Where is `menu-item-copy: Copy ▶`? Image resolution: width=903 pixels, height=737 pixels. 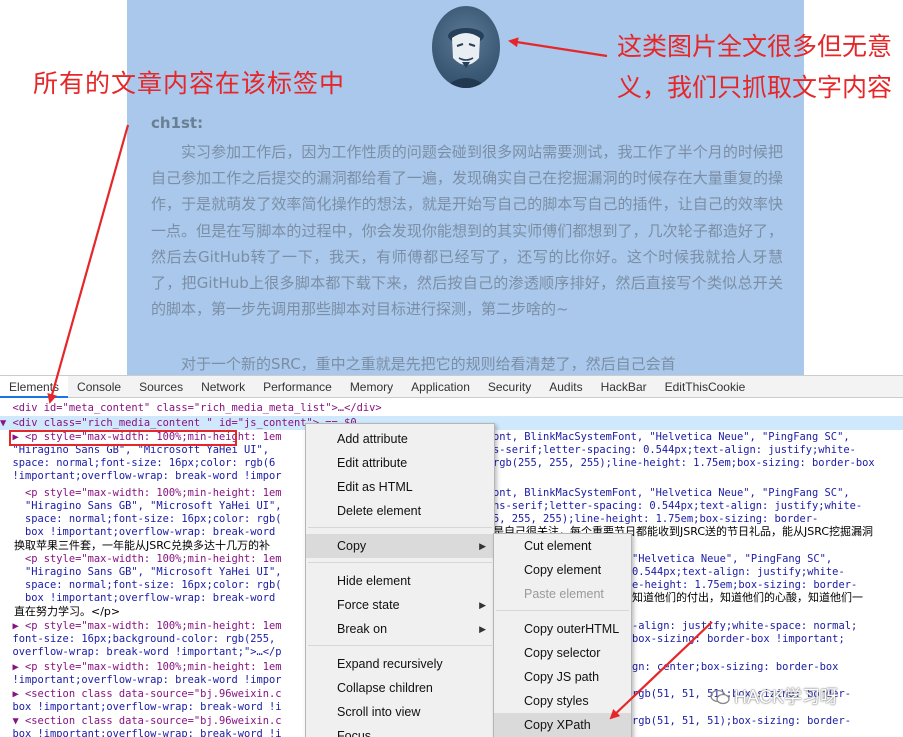 menu-item-copy: Copy ▶ is located at coordinates (400, 546).